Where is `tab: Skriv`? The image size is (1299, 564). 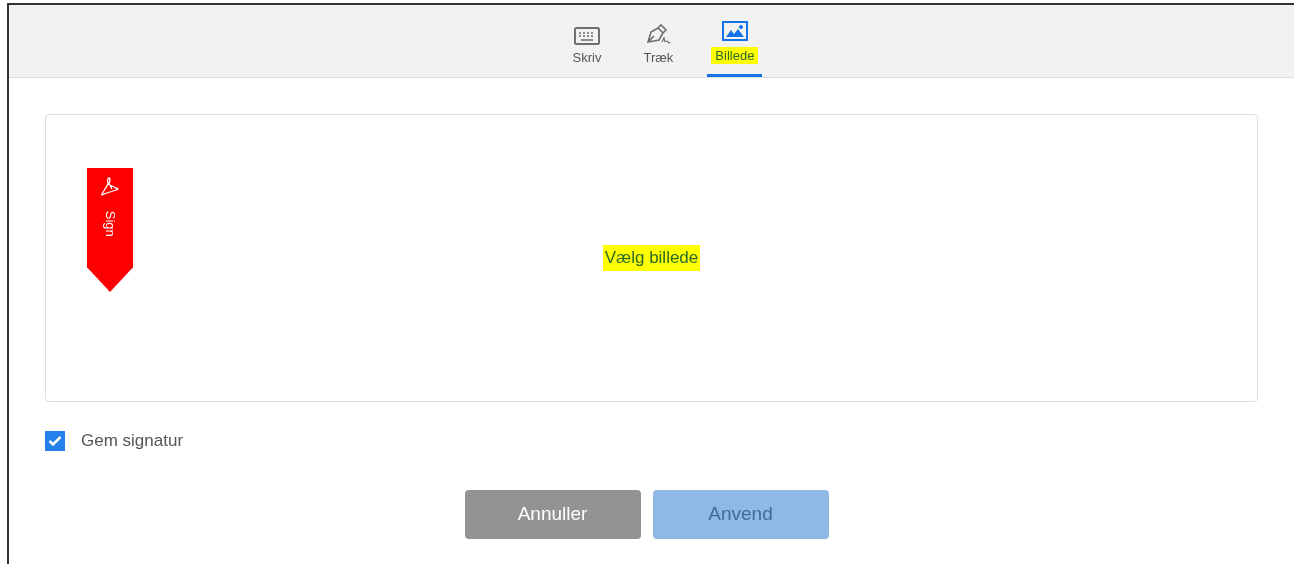 tab: Skriv is located at coordinates (587, 52).